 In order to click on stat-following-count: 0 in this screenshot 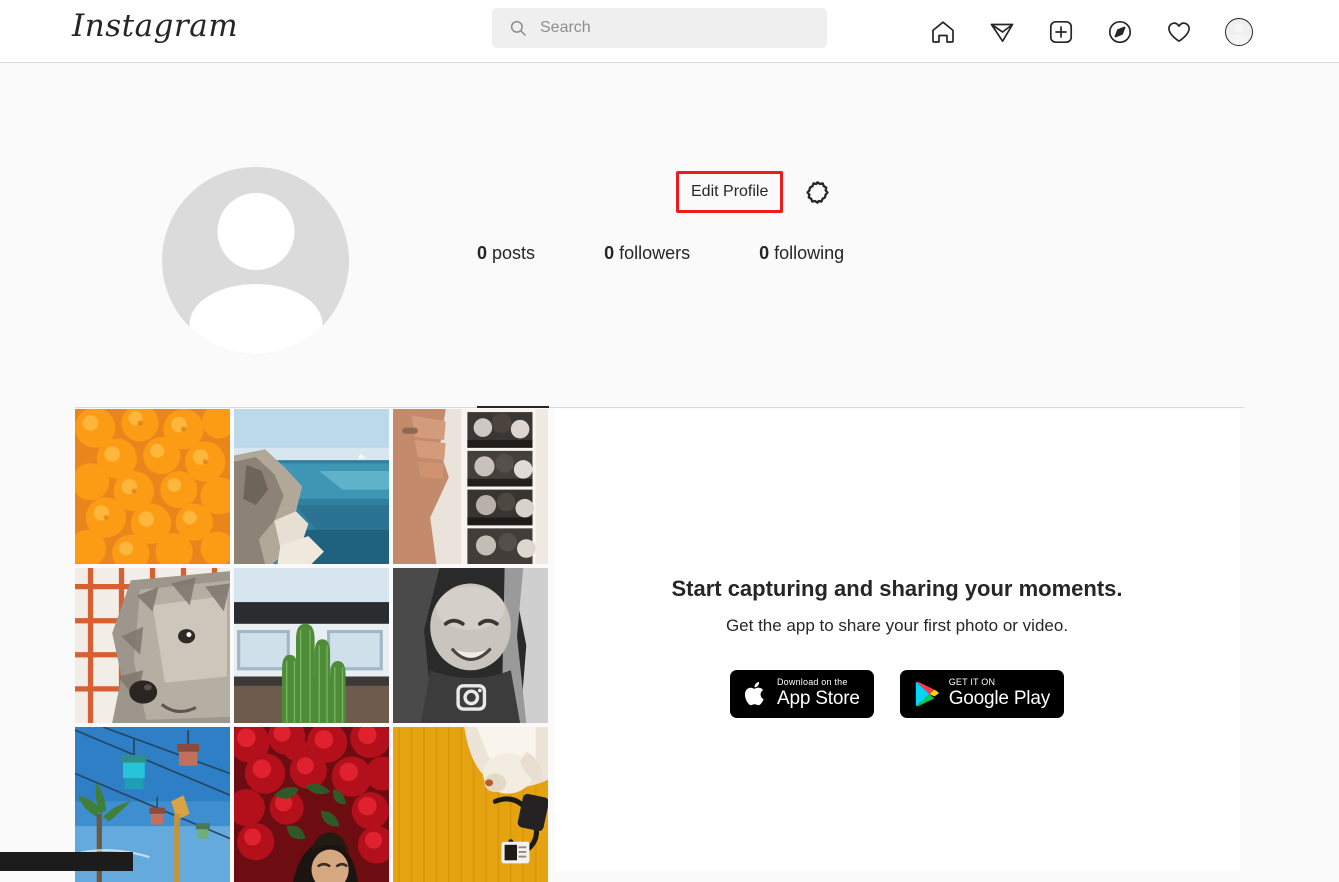, I will do `click(764, 253)`.